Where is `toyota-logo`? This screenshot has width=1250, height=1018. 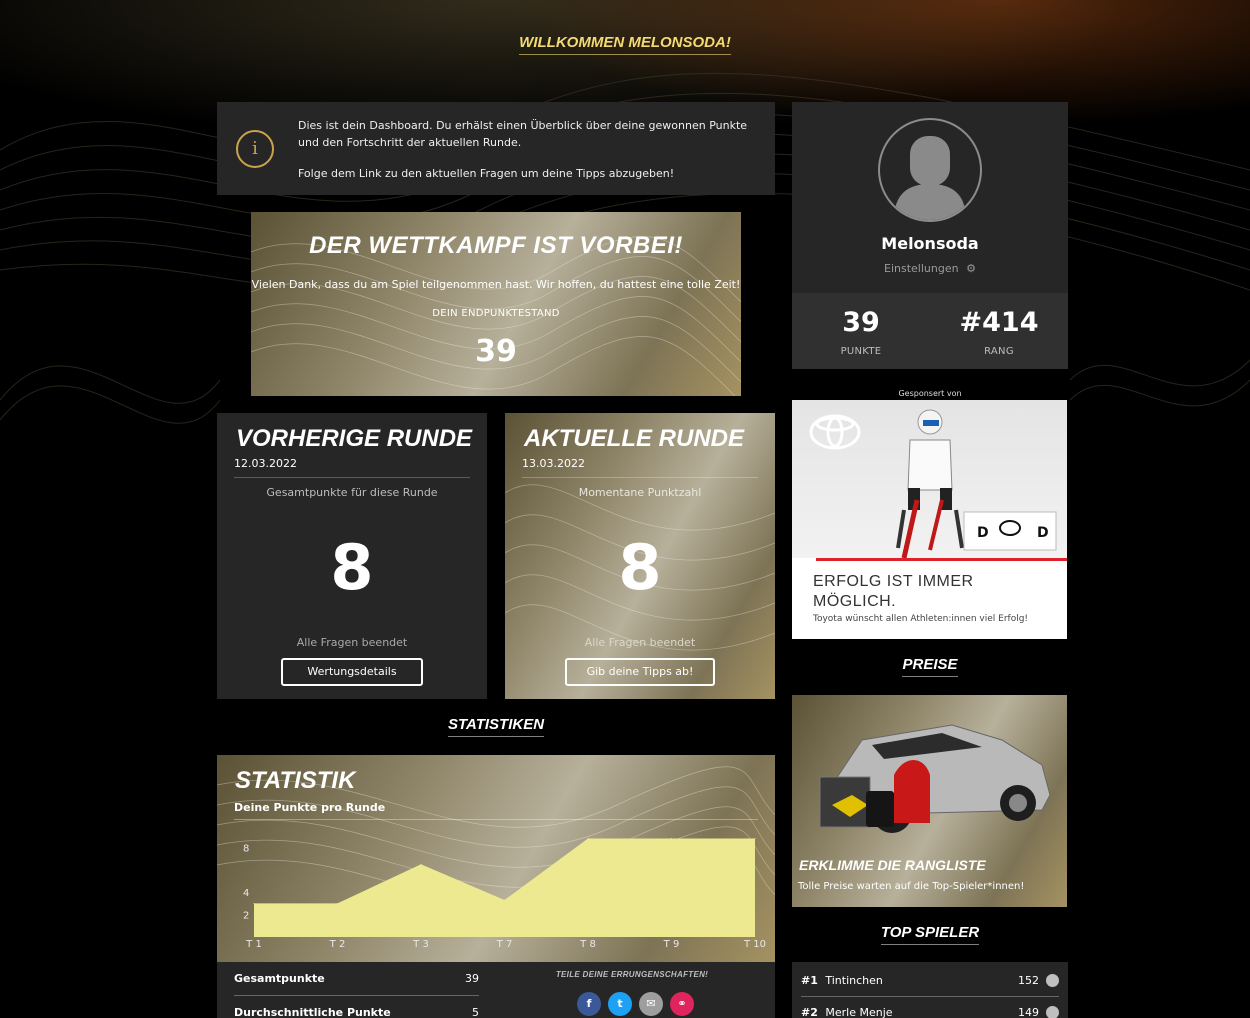 toyota-logo is located at coordinates (835, 432).